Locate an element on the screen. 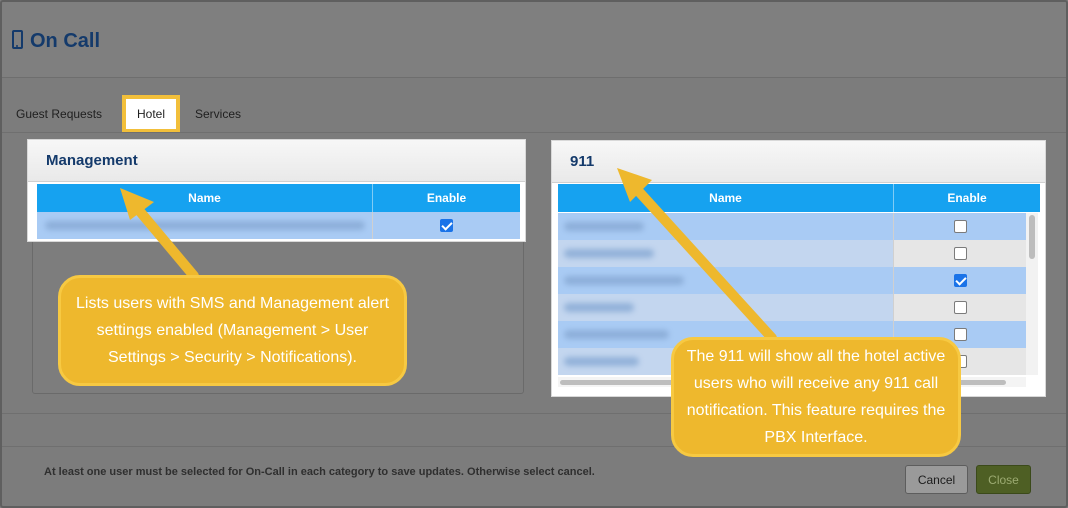 Image resolution: width=1068 pixels, height=508 pixels. tab-guest-requests: Guest Requests is located at coordinates (59, 114).